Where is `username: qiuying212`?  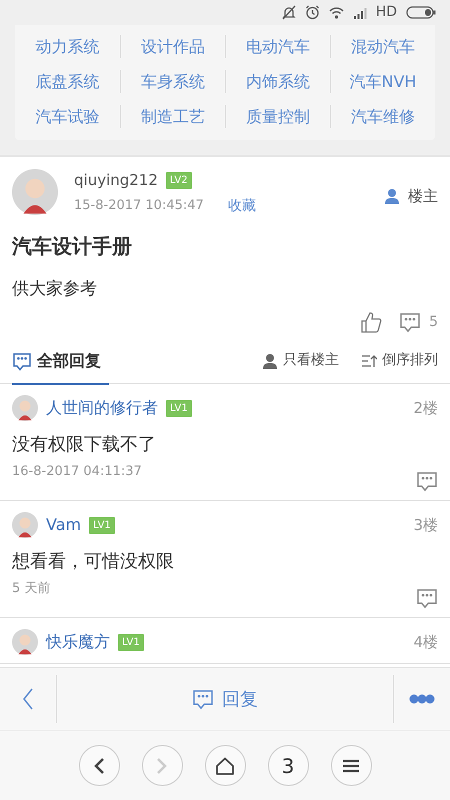
username: qiuying212 is located at coordinates (116, 180).